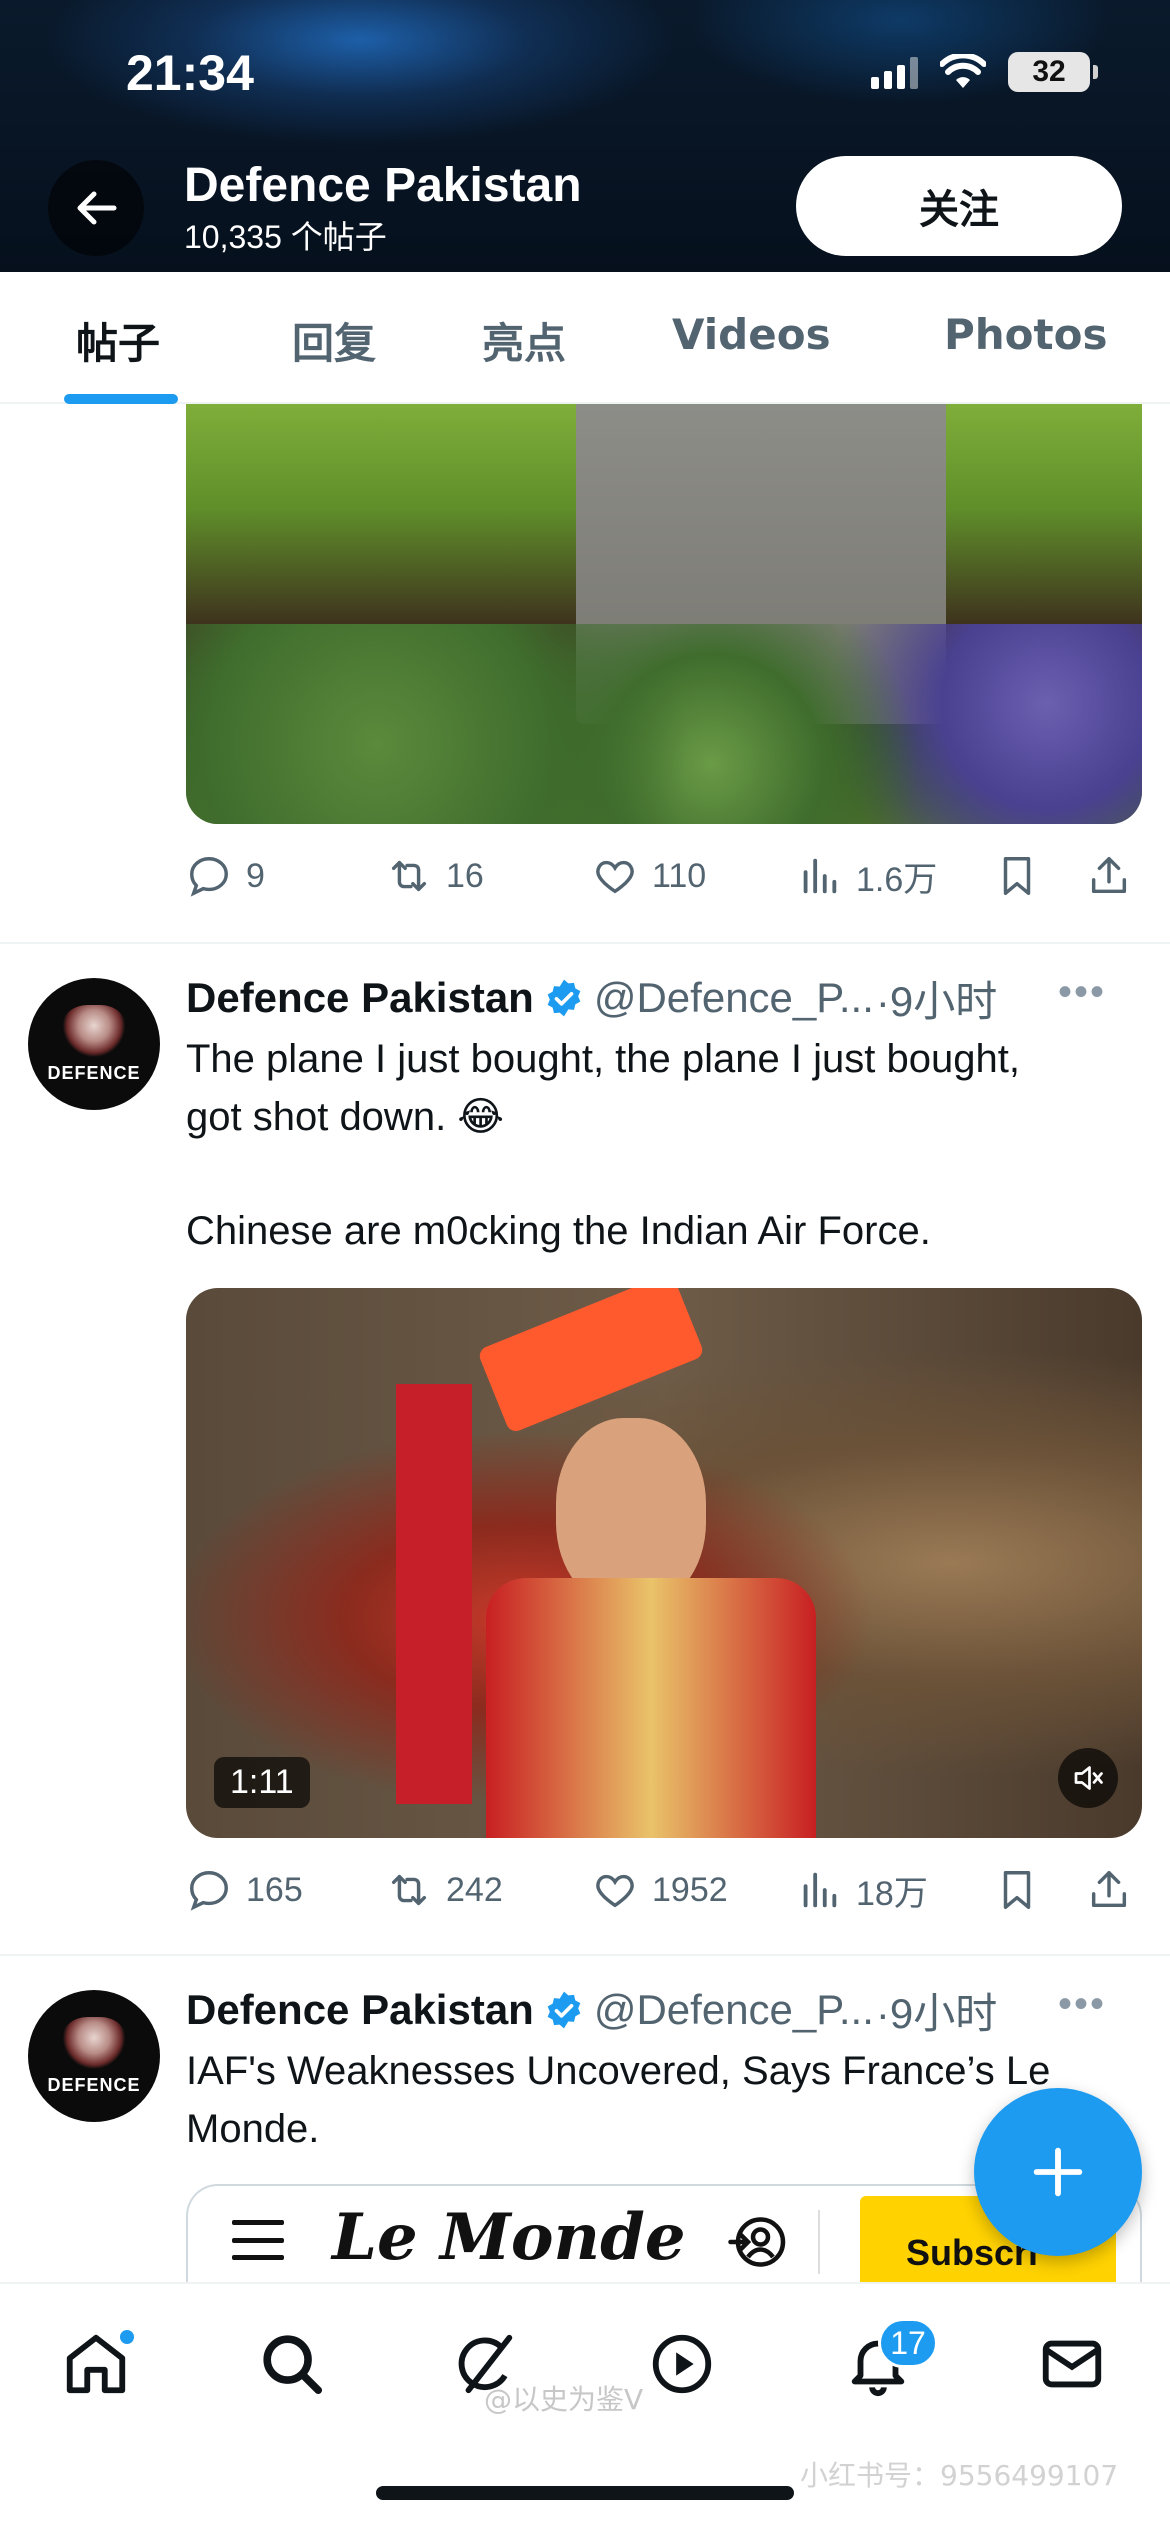  I want to click on home-unread-dot, so click(127, 2337).